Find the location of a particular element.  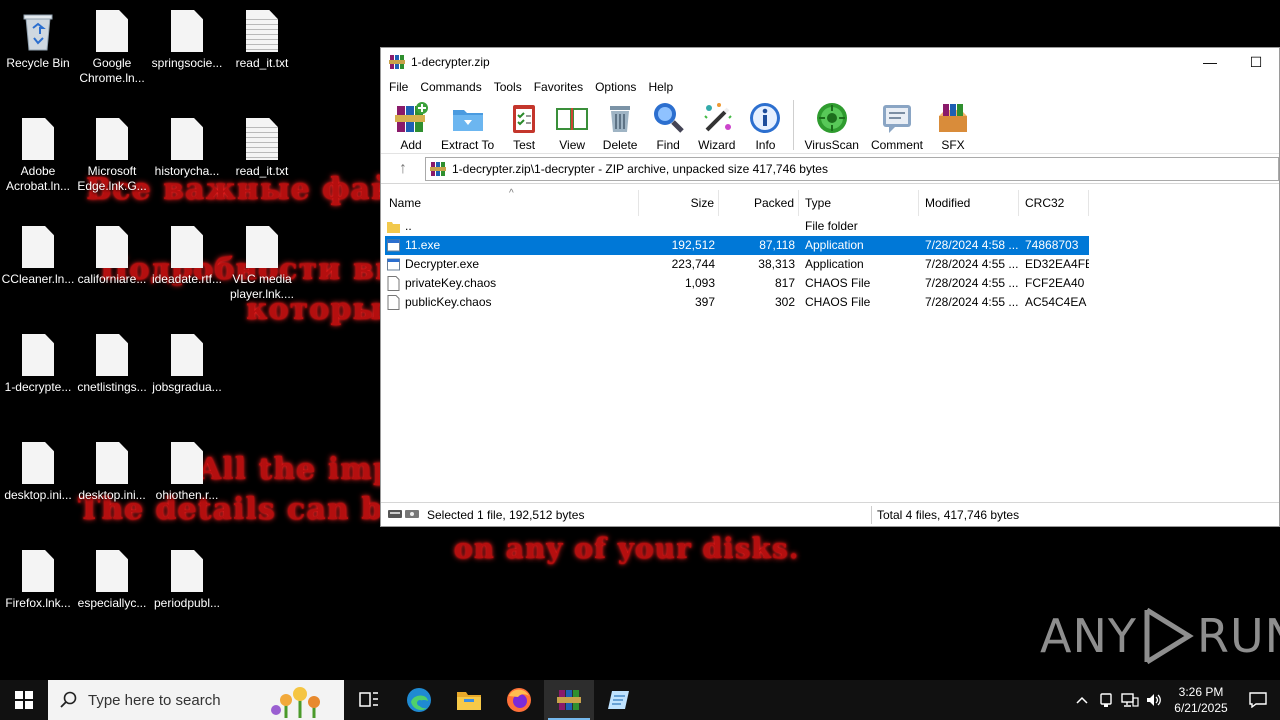

view-button: View is located at coordinates (572, 125).